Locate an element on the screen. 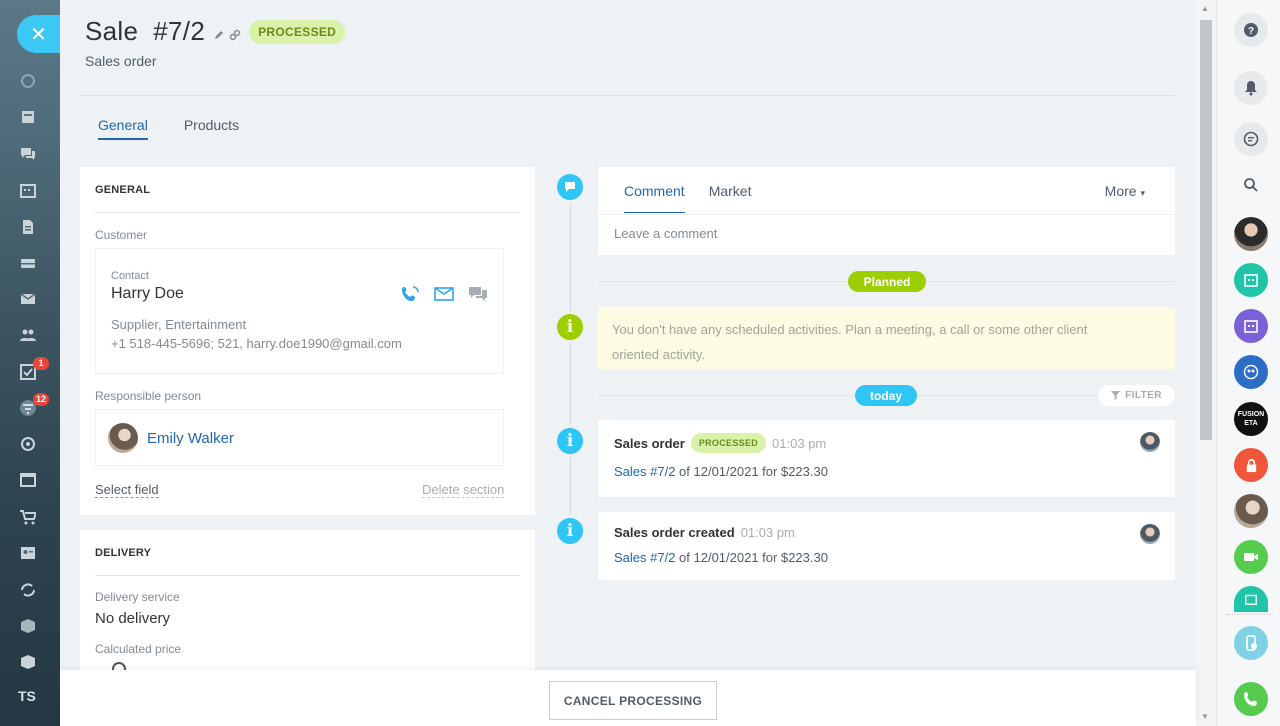 This screenshot has height=726, width=1280. tab-general: General is located at coordinates (123, 128).